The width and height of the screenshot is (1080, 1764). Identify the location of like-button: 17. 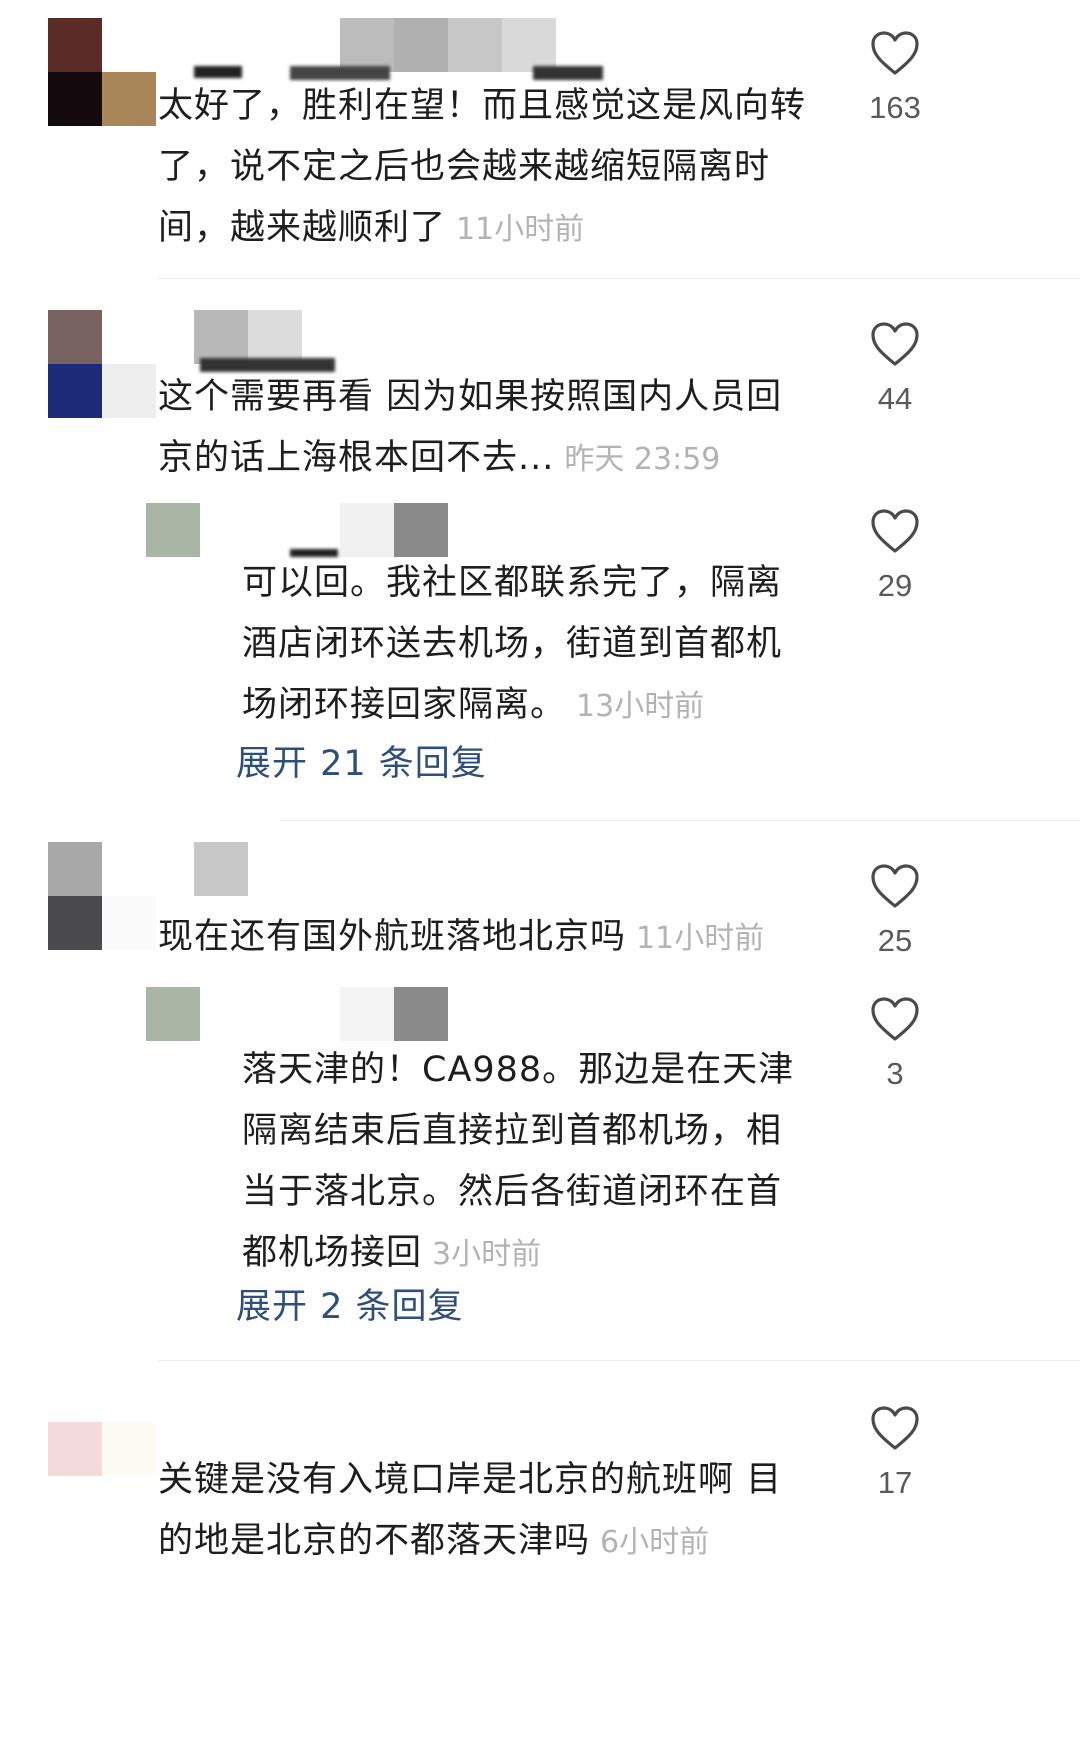
(895, 1453).